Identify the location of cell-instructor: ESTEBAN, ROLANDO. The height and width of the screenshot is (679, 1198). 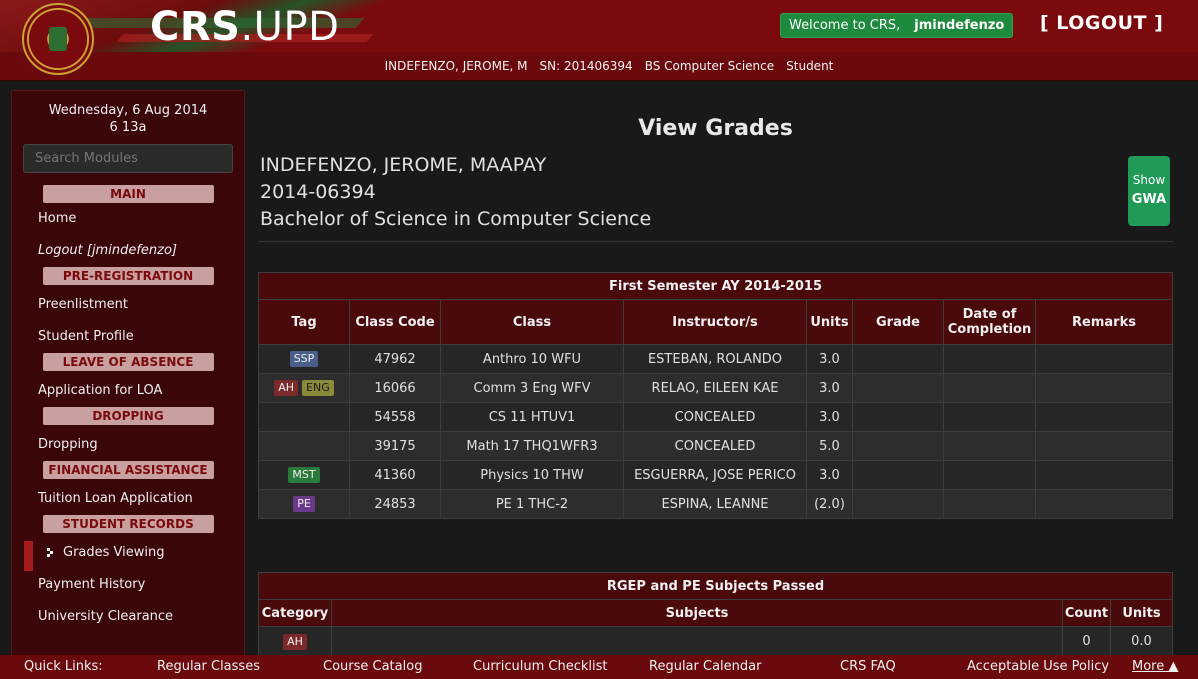
(715, 359).